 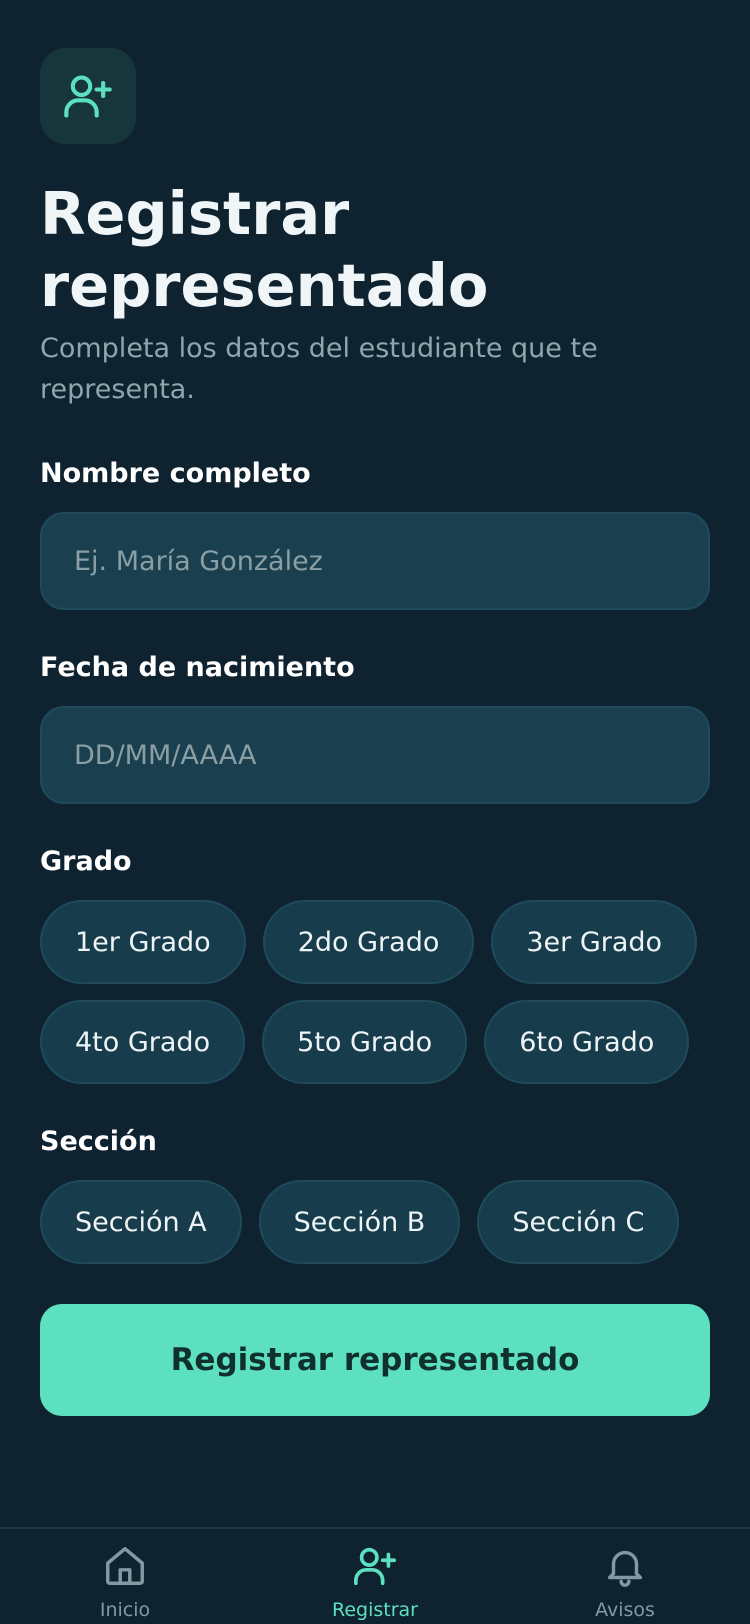 I want to click on name-field-container, so click(x=375, y=561).